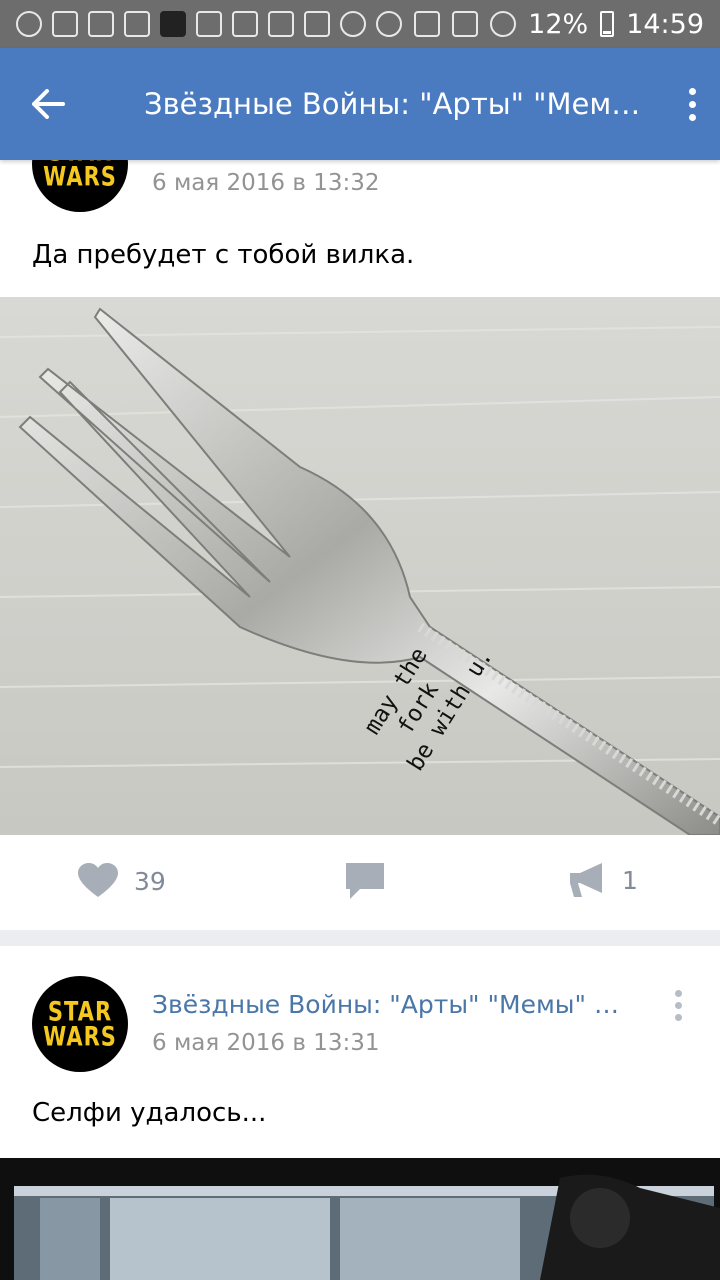 Image resolution: width=720 pixels, height=1280 pixels. What do you see at coordinates (209, 24) in the screenshot?
I see `gallery-notification-icon` at bounding box center [209, 24].